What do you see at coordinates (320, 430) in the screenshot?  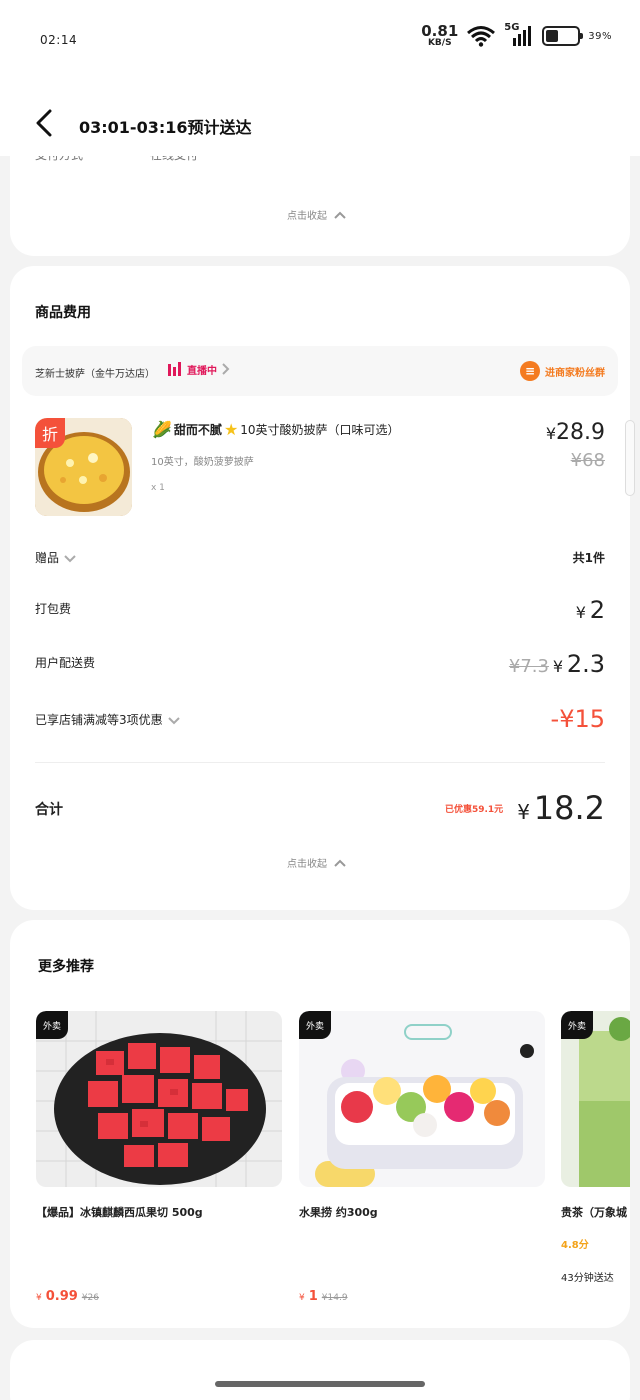 I see `product-title-b: 10英寸酸奶披萨（口味可选）` at bounding box center [320, 430].